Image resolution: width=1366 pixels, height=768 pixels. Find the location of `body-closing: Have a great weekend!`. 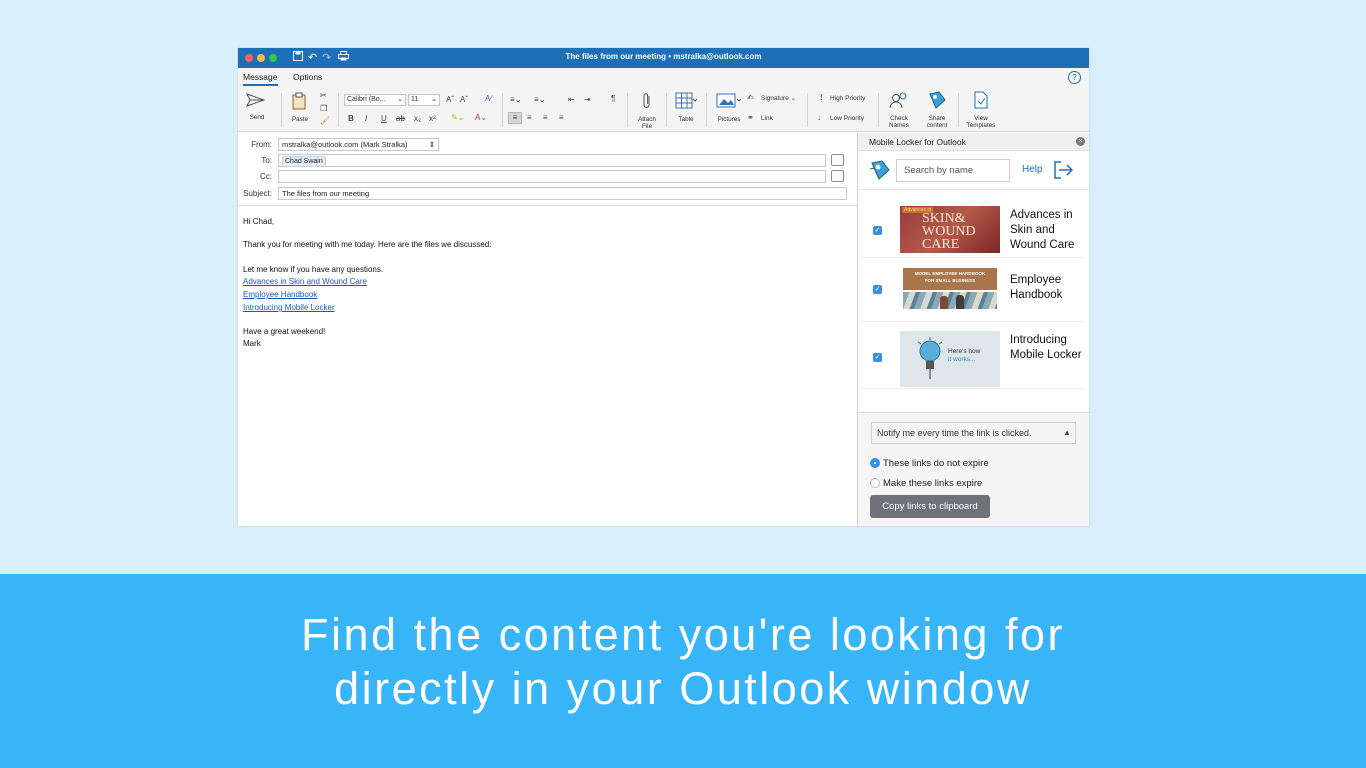

body-closing: Have a great weekend! is located at coordinates (284, 331).